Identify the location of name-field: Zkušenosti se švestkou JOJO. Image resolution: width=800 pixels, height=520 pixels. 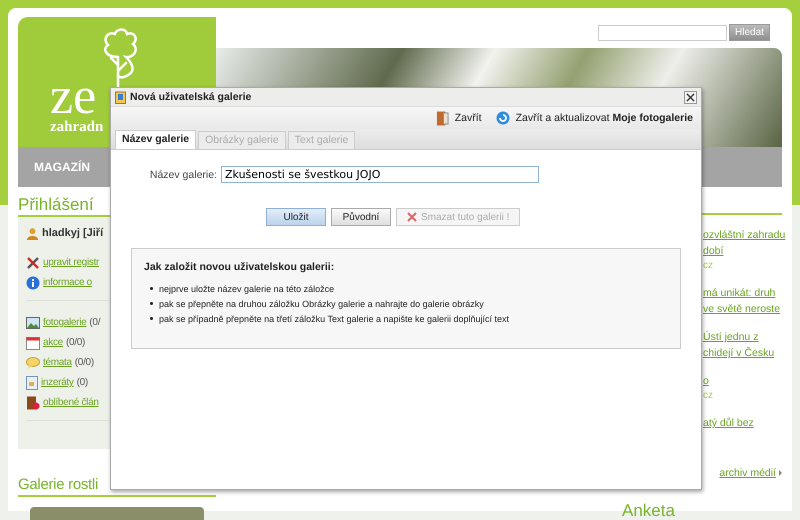
(380, 174).